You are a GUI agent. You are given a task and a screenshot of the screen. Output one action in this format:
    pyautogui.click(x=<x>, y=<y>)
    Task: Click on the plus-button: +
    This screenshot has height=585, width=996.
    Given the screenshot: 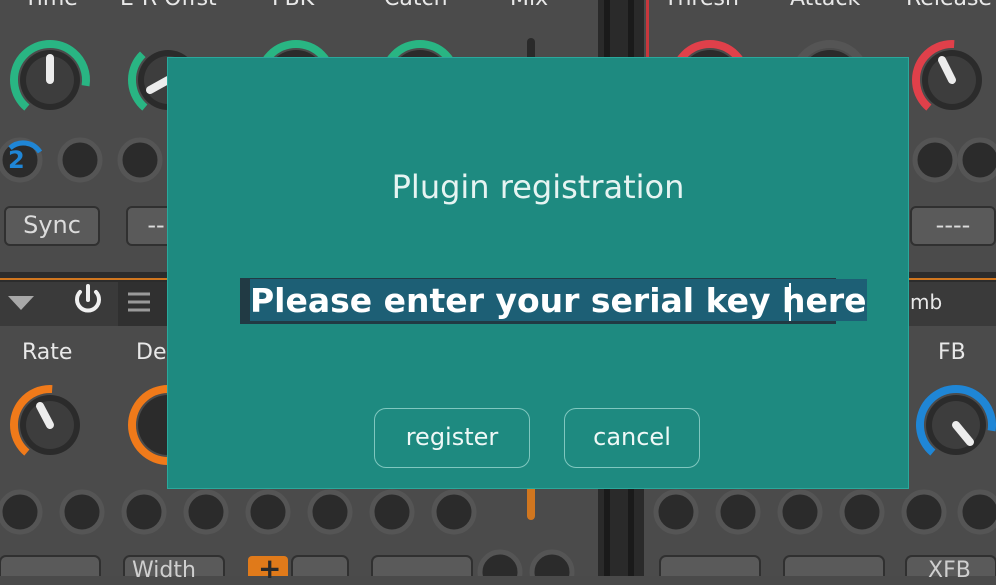 What is the action you would take?
    pyautogui.click(x=269, y=568)
    